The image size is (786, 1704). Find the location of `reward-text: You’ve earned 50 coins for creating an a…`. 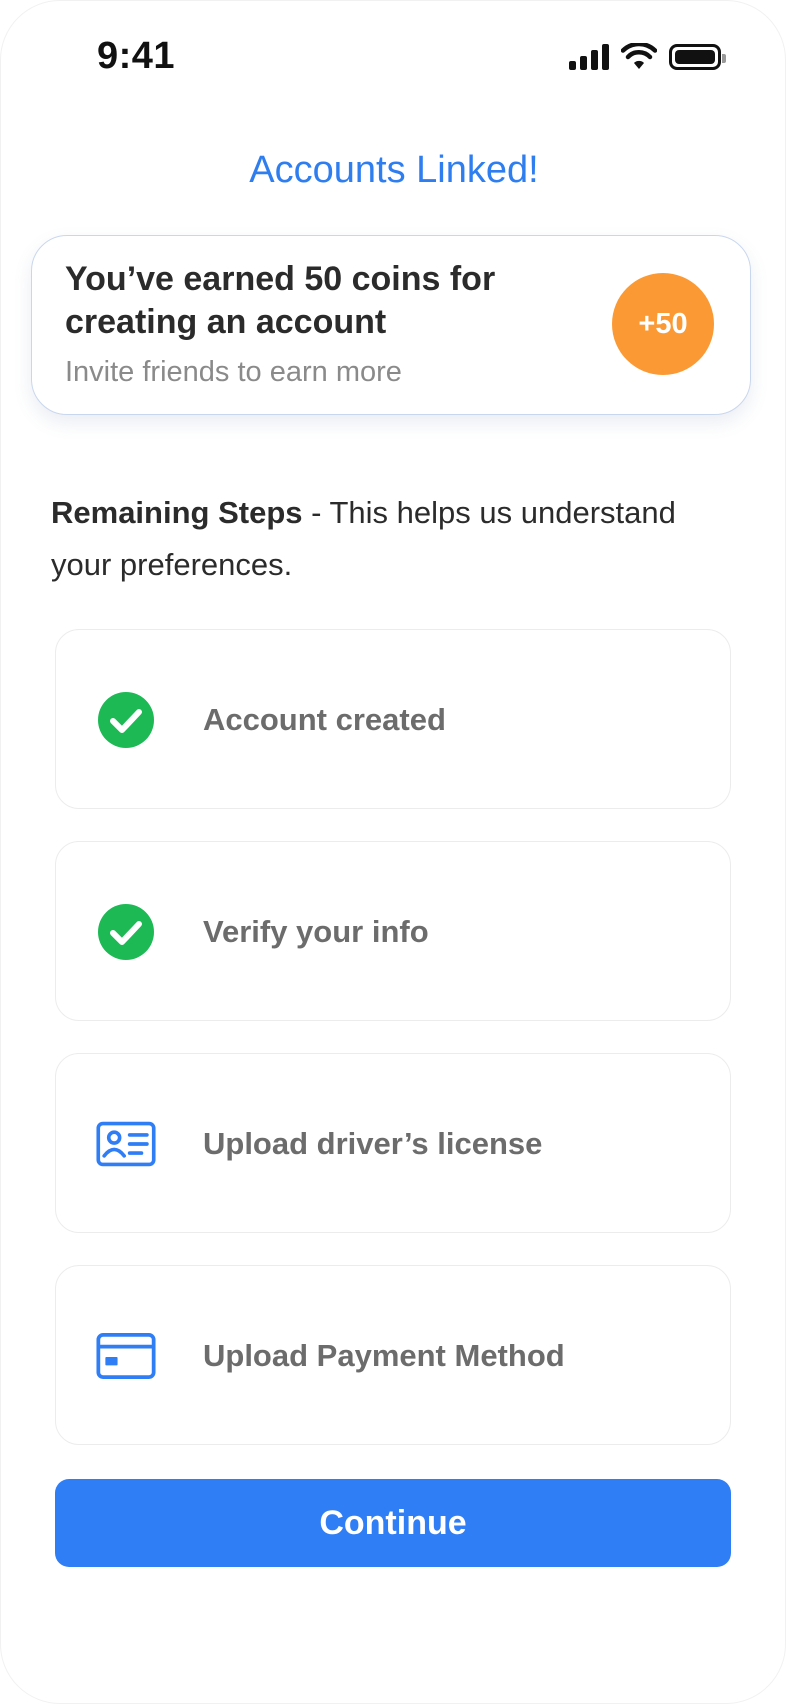

reward-text: You’ve earned 50 coins for creating an a… is located at coordinates (325, 323).